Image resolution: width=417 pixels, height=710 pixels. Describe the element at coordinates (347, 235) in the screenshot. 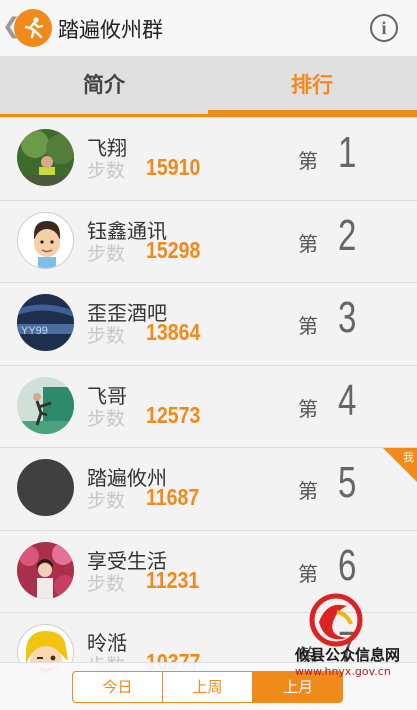

I see `rank-number: 2` at that location.